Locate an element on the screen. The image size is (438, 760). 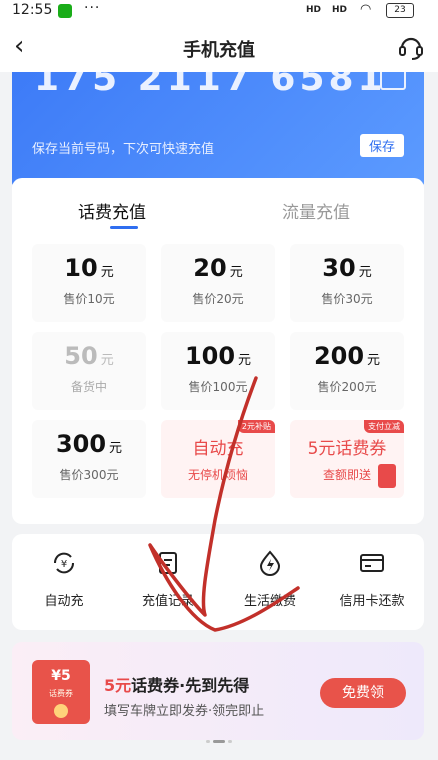
amount-value: 50 元 is located at coordinates (89, 356).